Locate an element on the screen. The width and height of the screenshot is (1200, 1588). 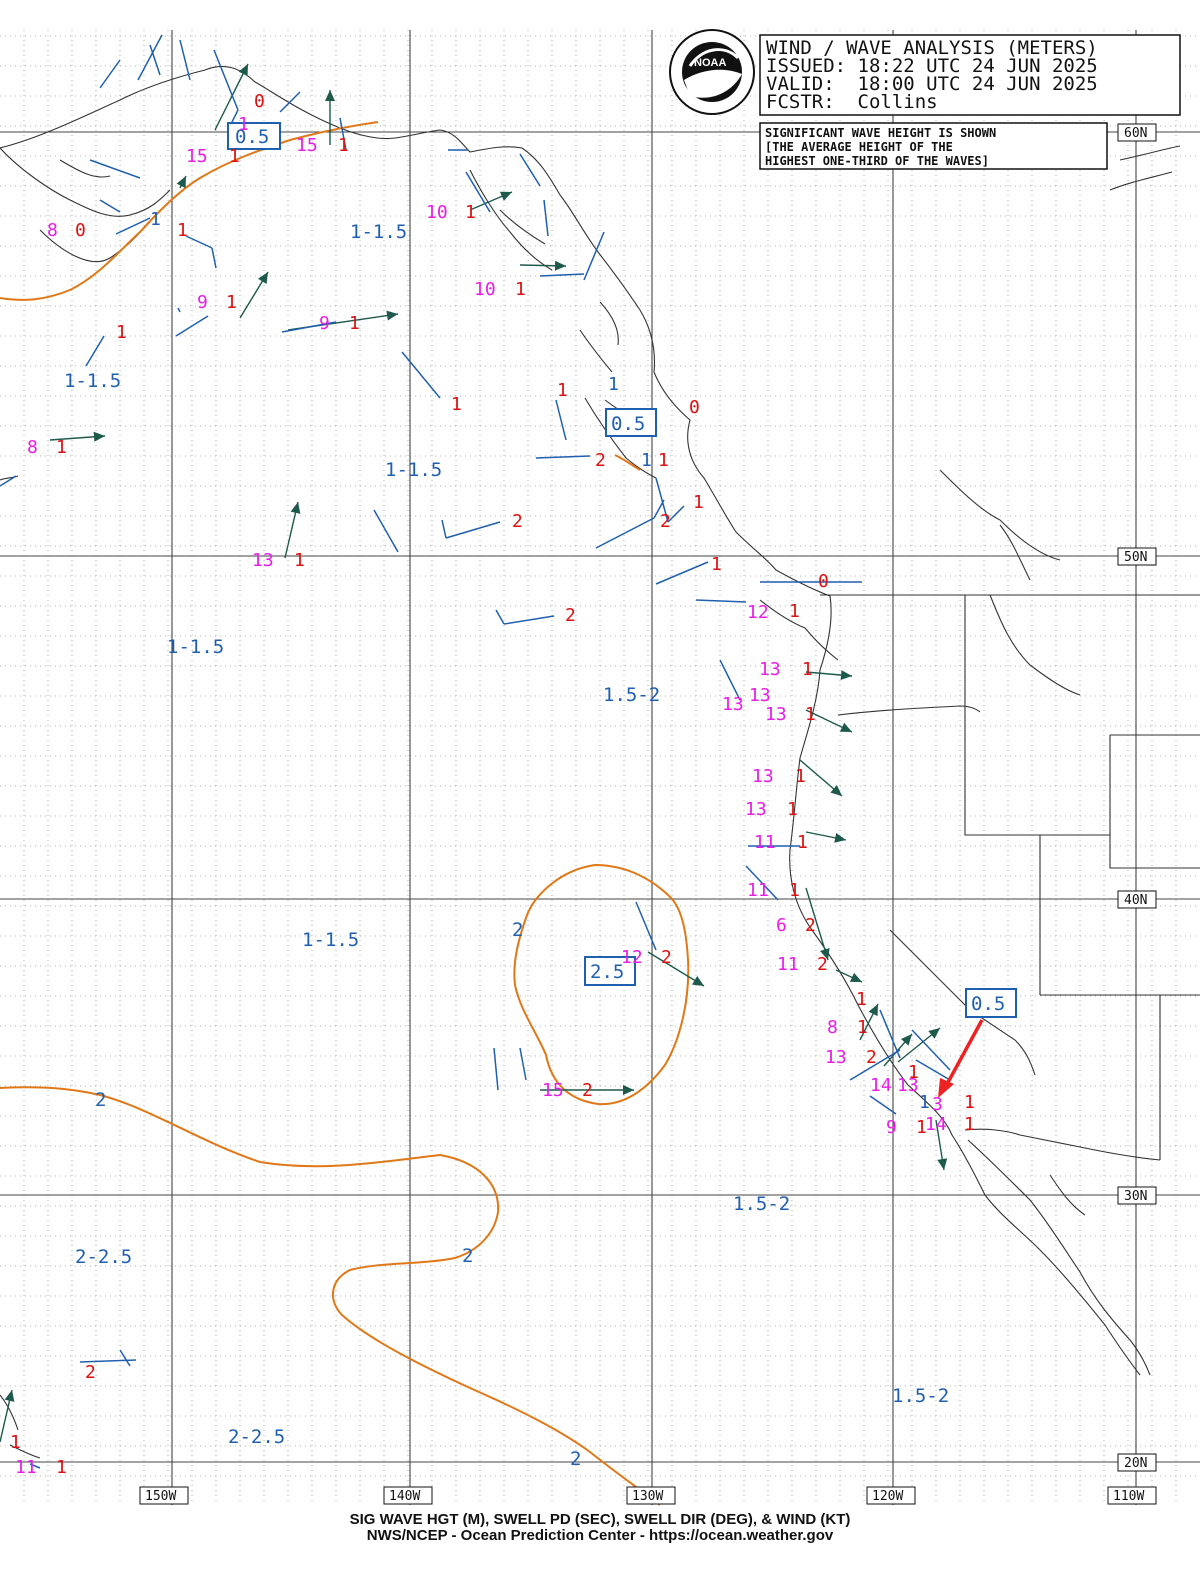
lat-label-30n: 30N is located at coordinates (1135, 1196).